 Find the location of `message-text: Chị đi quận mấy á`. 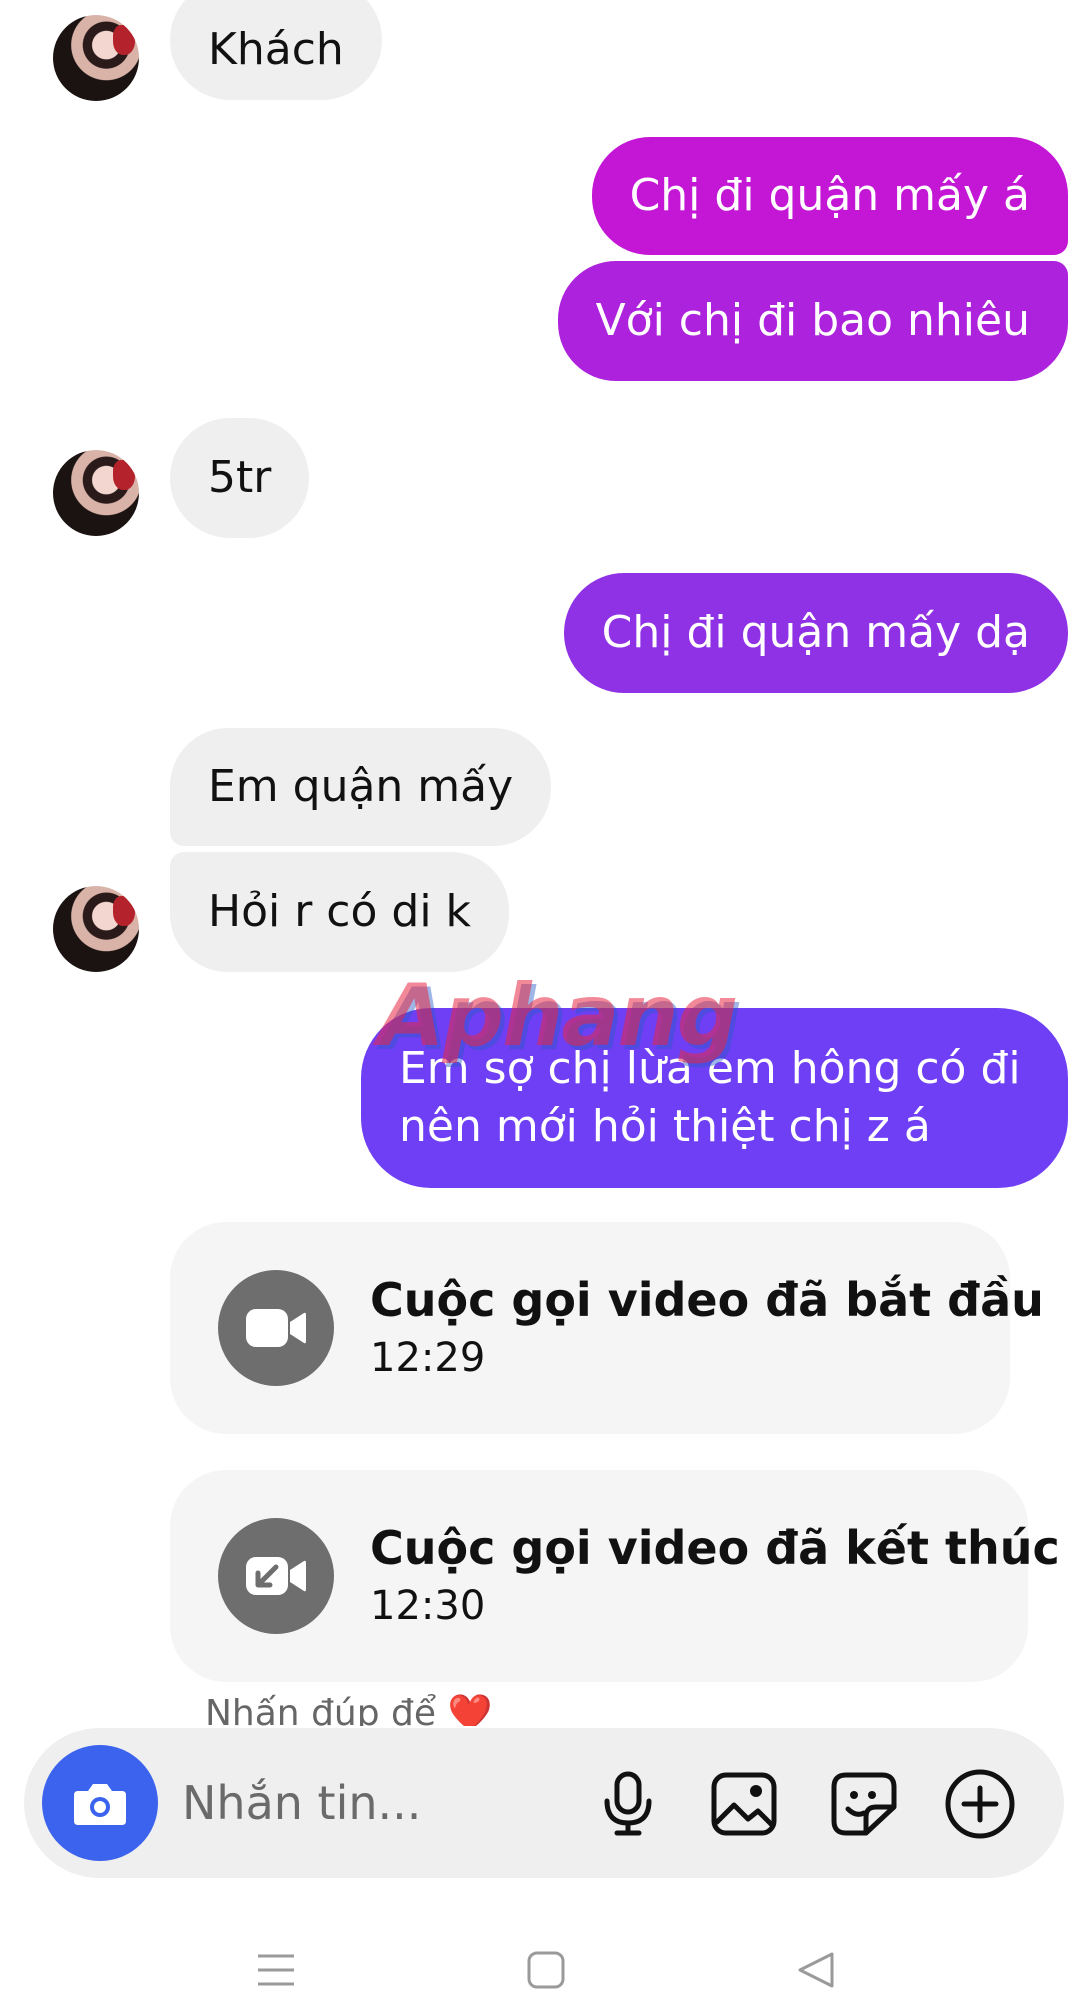

message-text: Chị đi quận mấy á is located at coordinates (829, 195).